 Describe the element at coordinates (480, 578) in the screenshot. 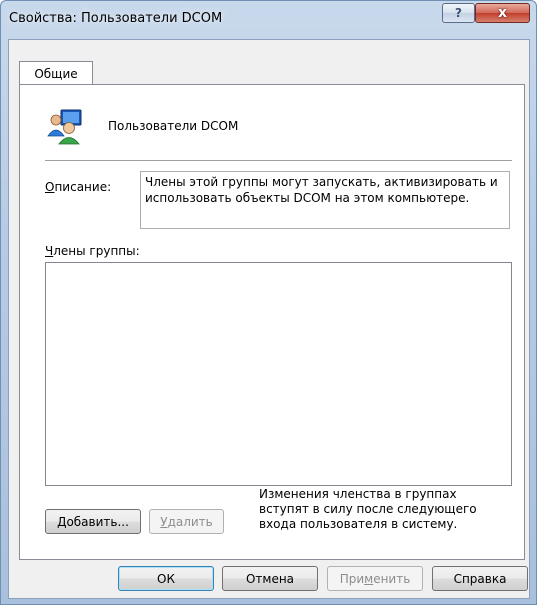

I see `help-button: Справка` at that location.